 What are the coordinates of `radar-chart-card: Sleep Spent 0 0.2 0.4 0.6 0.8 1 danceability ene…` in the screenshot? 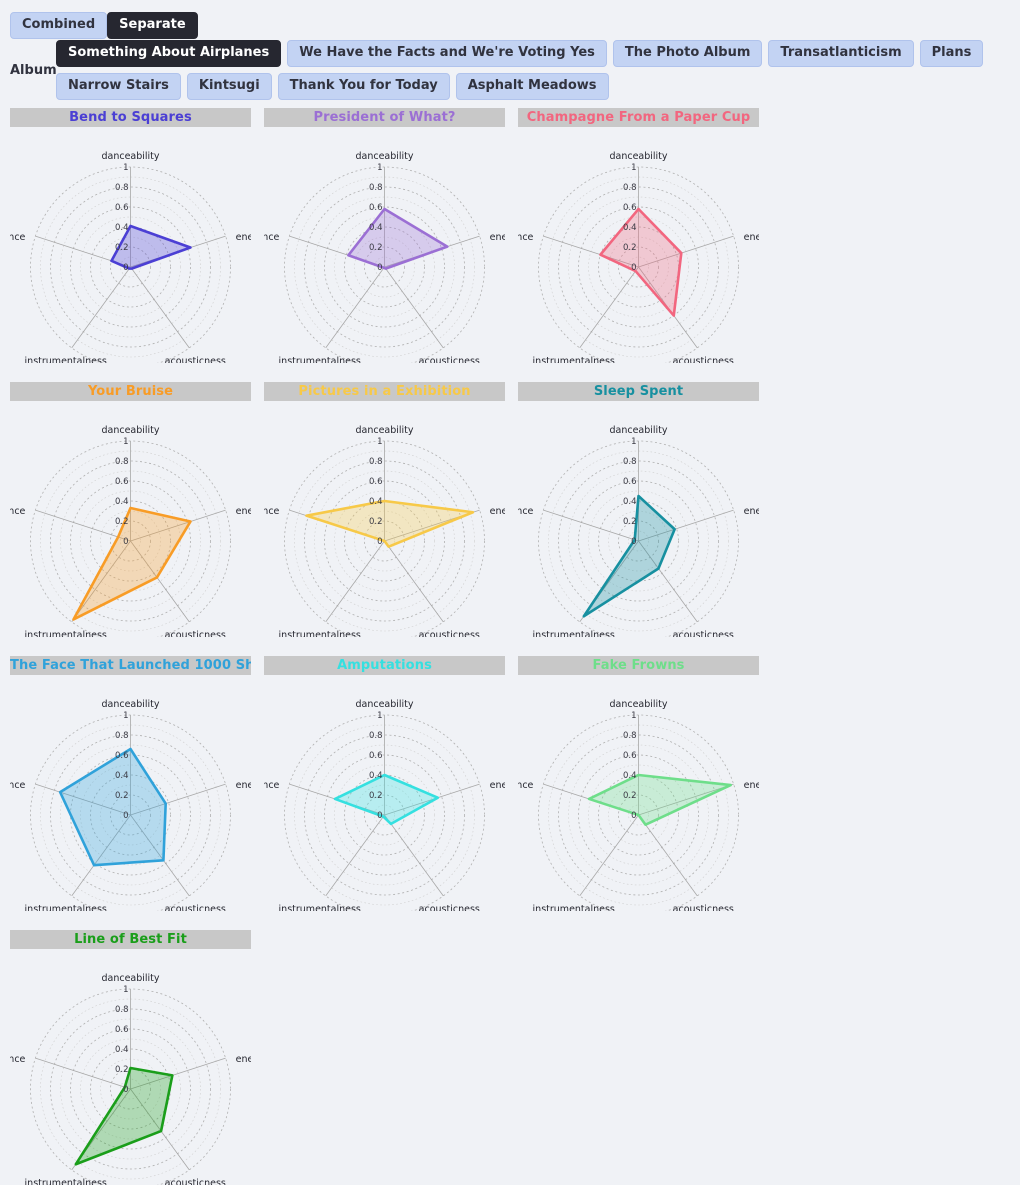 It's located at (638, 509).